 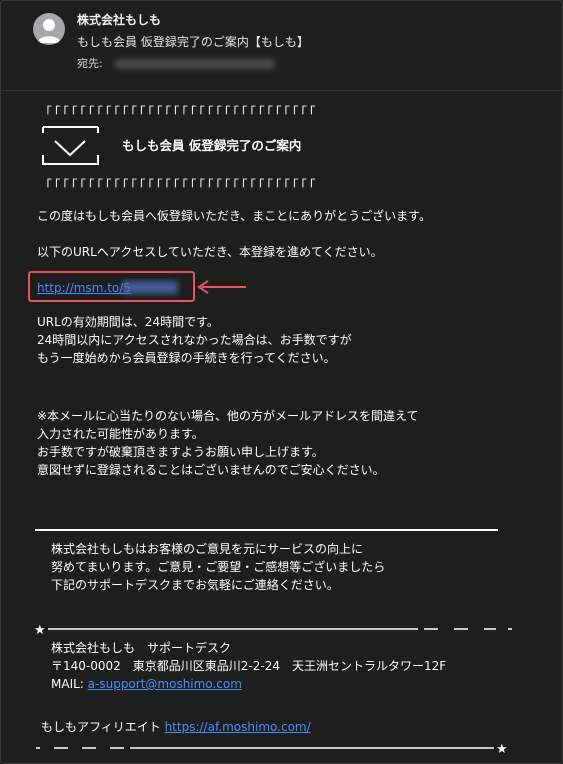 I want to click on feedback-line: 下記のサポートデスクまでお気軽にご連絡ください。, so click(x=195, y=585).